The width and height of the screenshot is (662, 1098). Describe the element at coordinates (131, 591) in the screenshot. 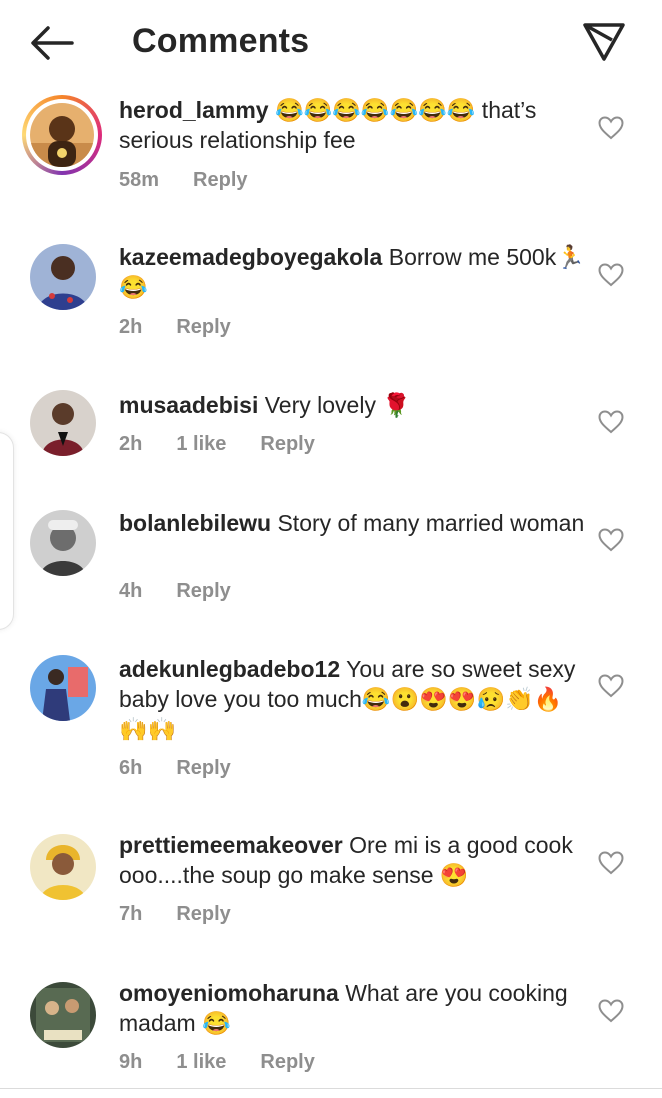

I see `comment-time: 4h` at that location.